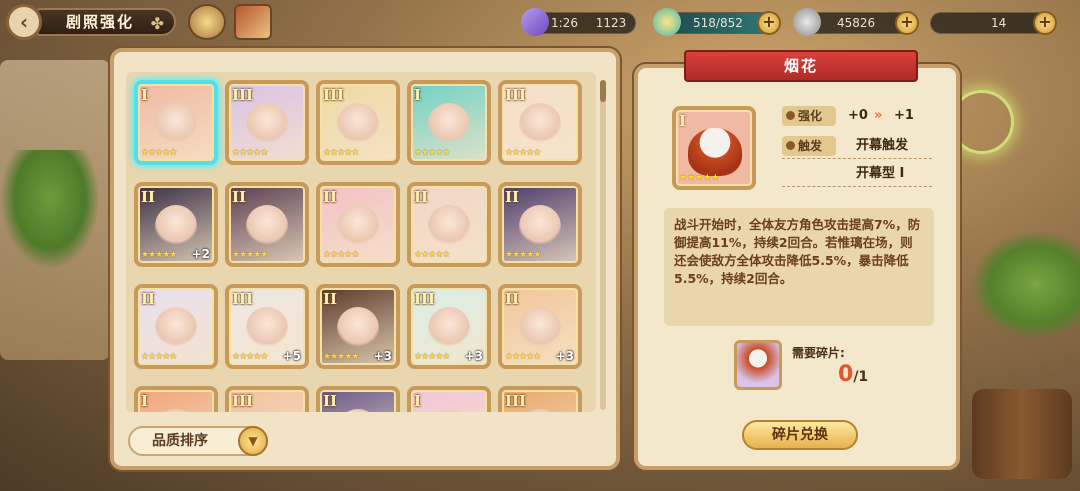  I want to click on page-title-plate: 剧照强化 ✤, so click(106, 22).